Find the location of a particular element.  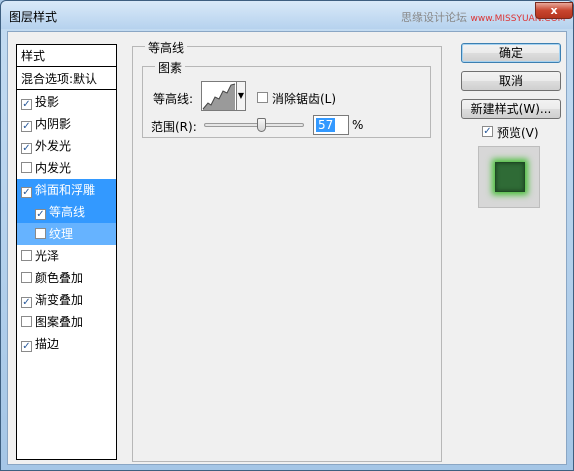

contour-dropdown-button: ▼ is located at coordinates (241, 96).